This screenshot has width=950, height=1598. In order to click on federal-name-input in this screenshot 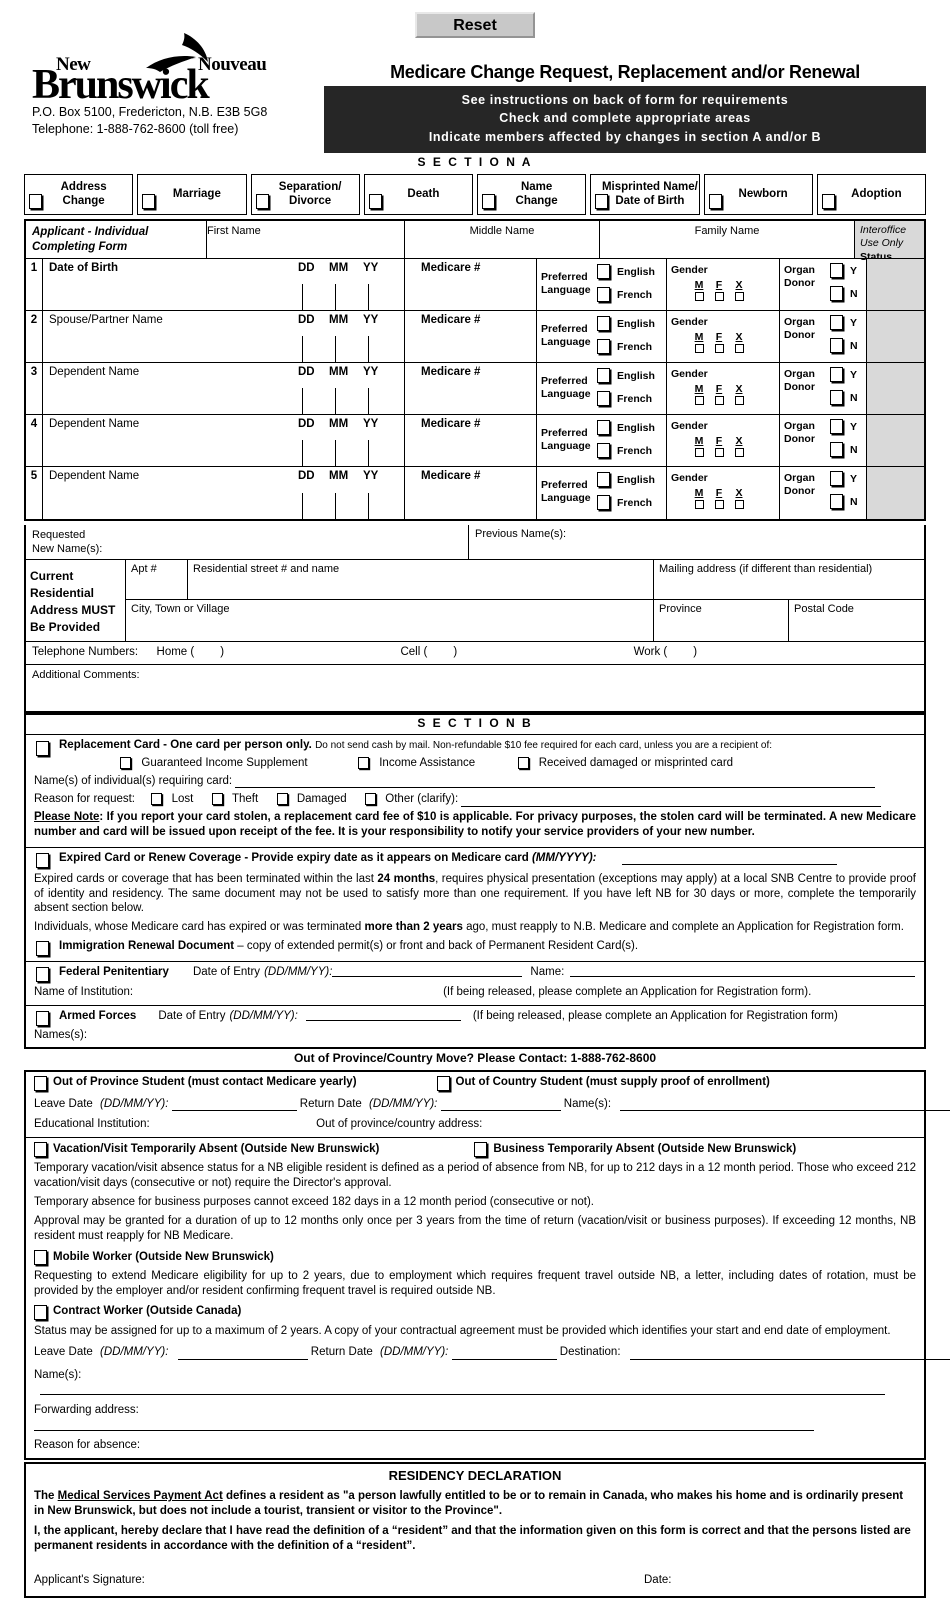, I will do `click(743, 972)`.